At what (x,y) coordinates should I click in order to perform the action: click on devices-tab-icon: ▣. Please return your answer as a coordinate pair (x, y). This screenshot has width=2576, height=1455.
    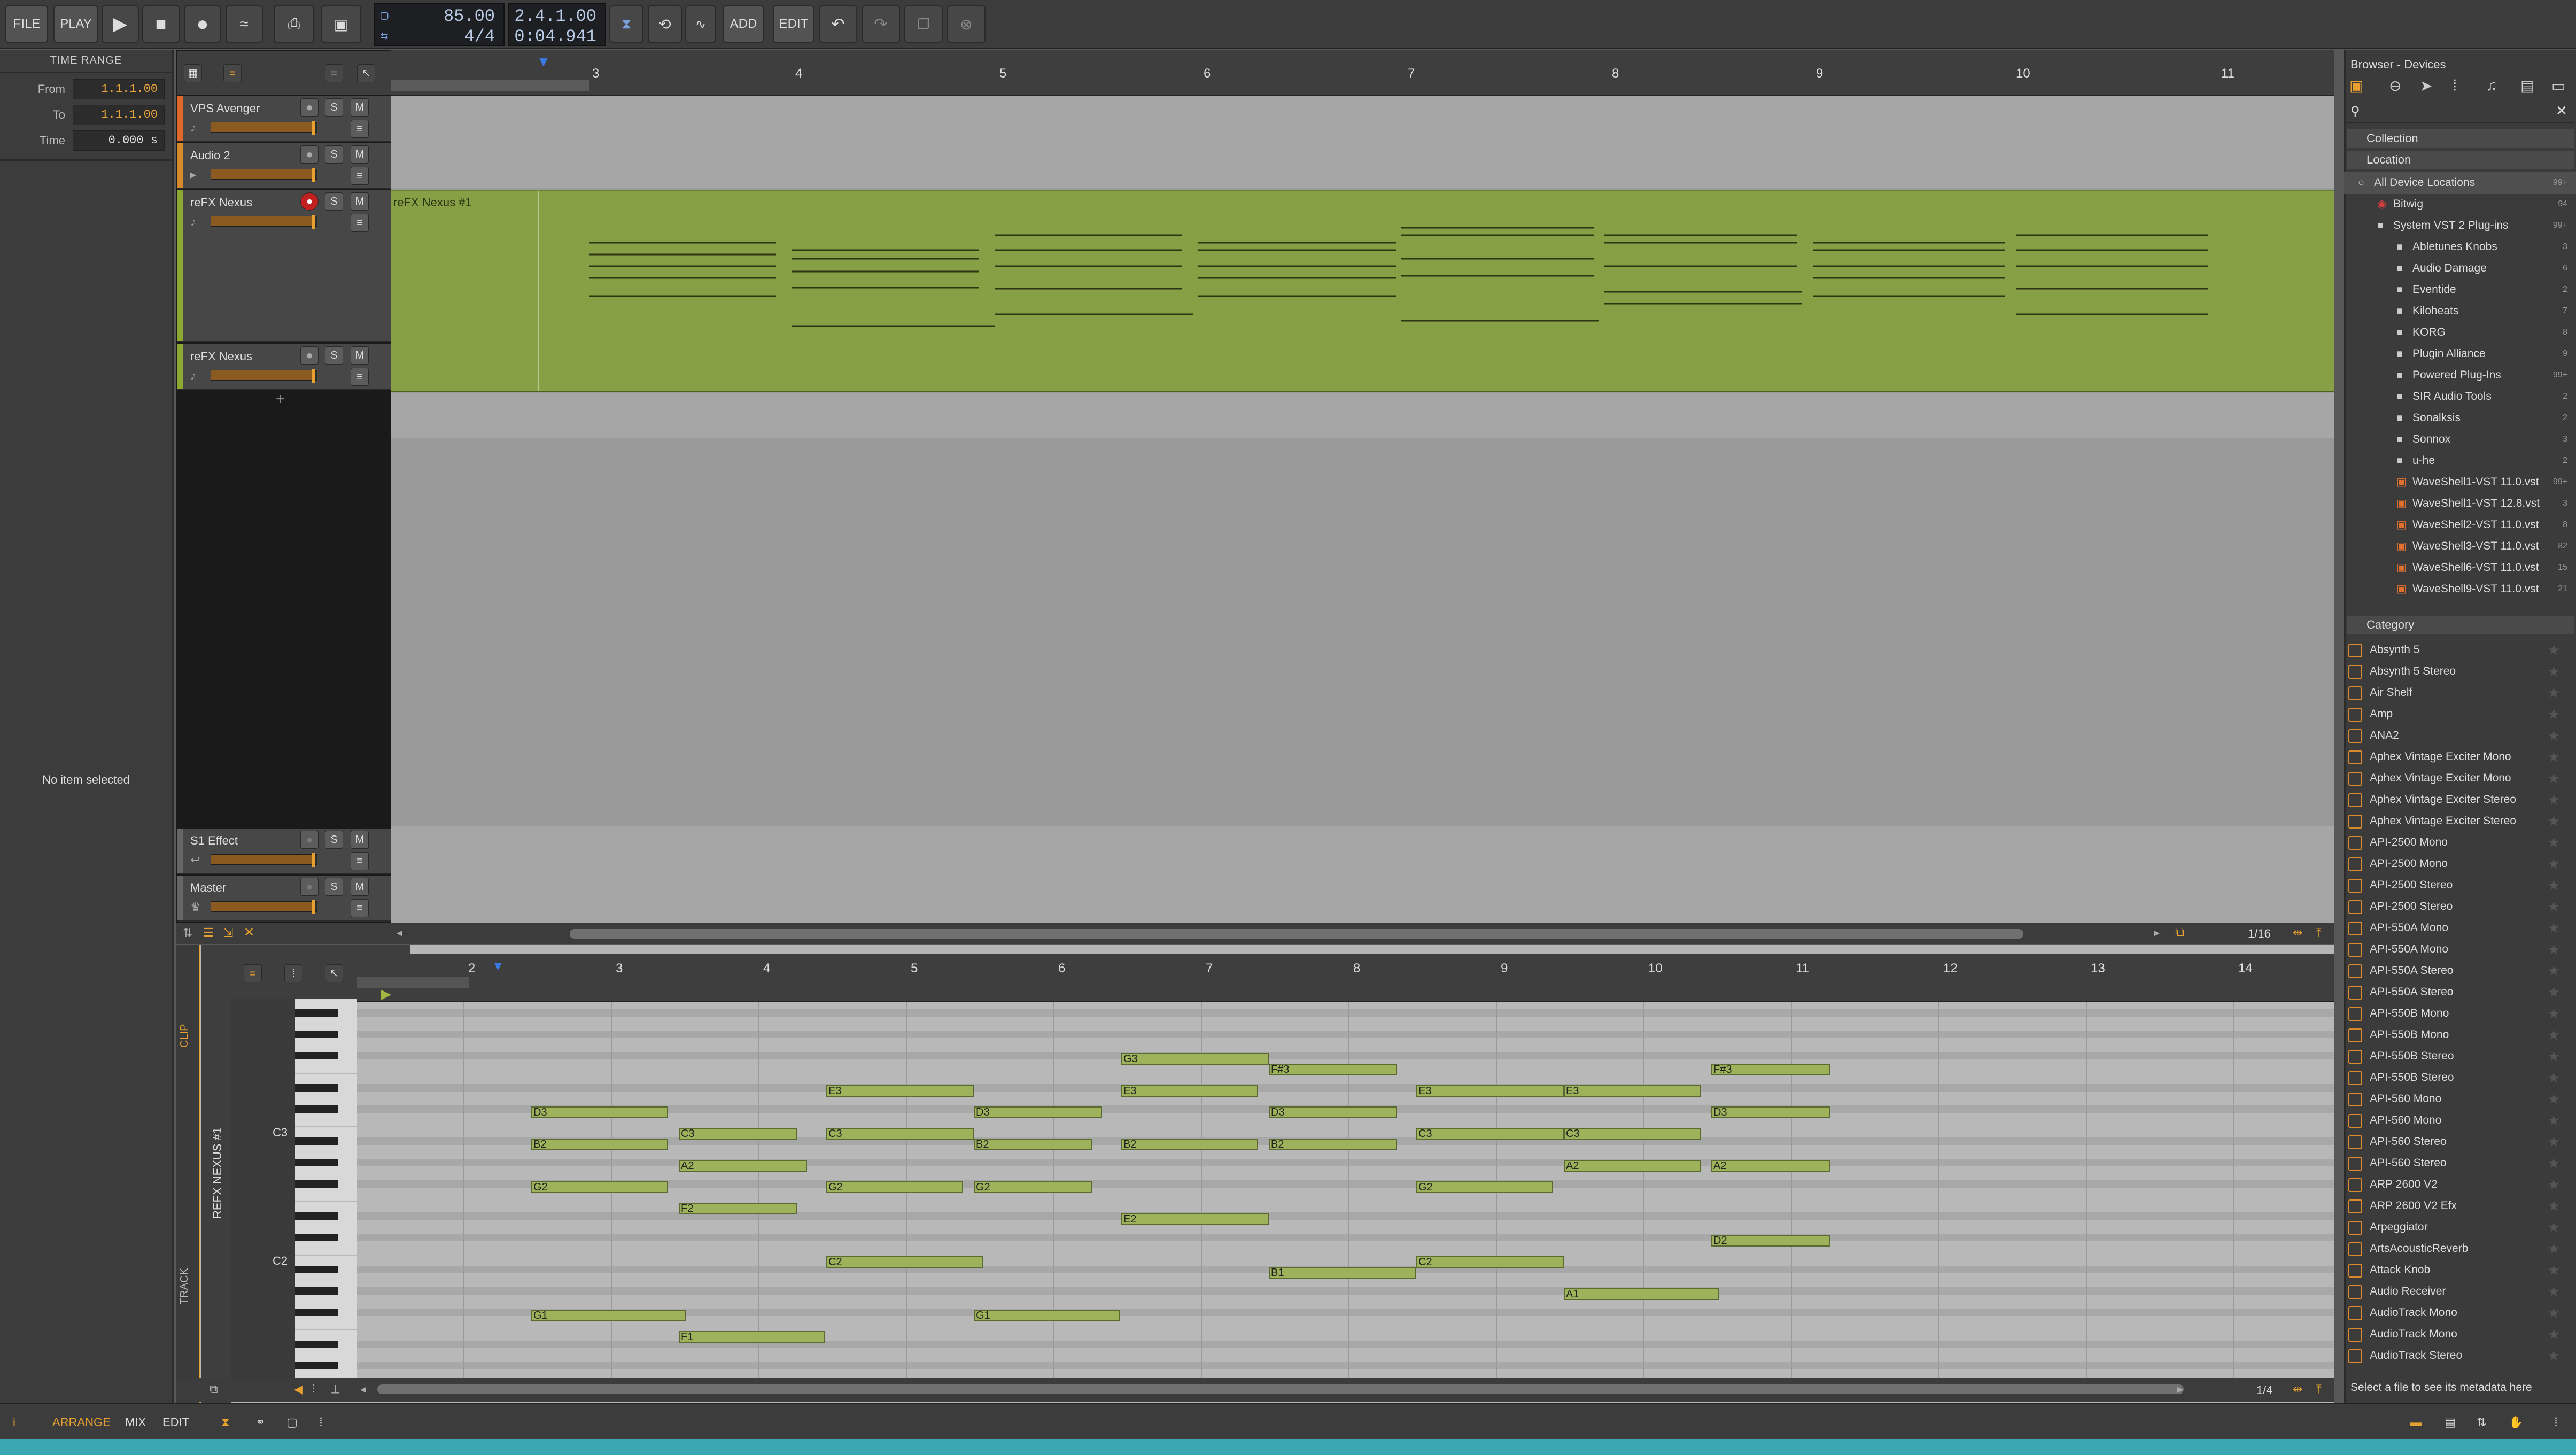
    Looking at the image, I should click on (2356, 86).